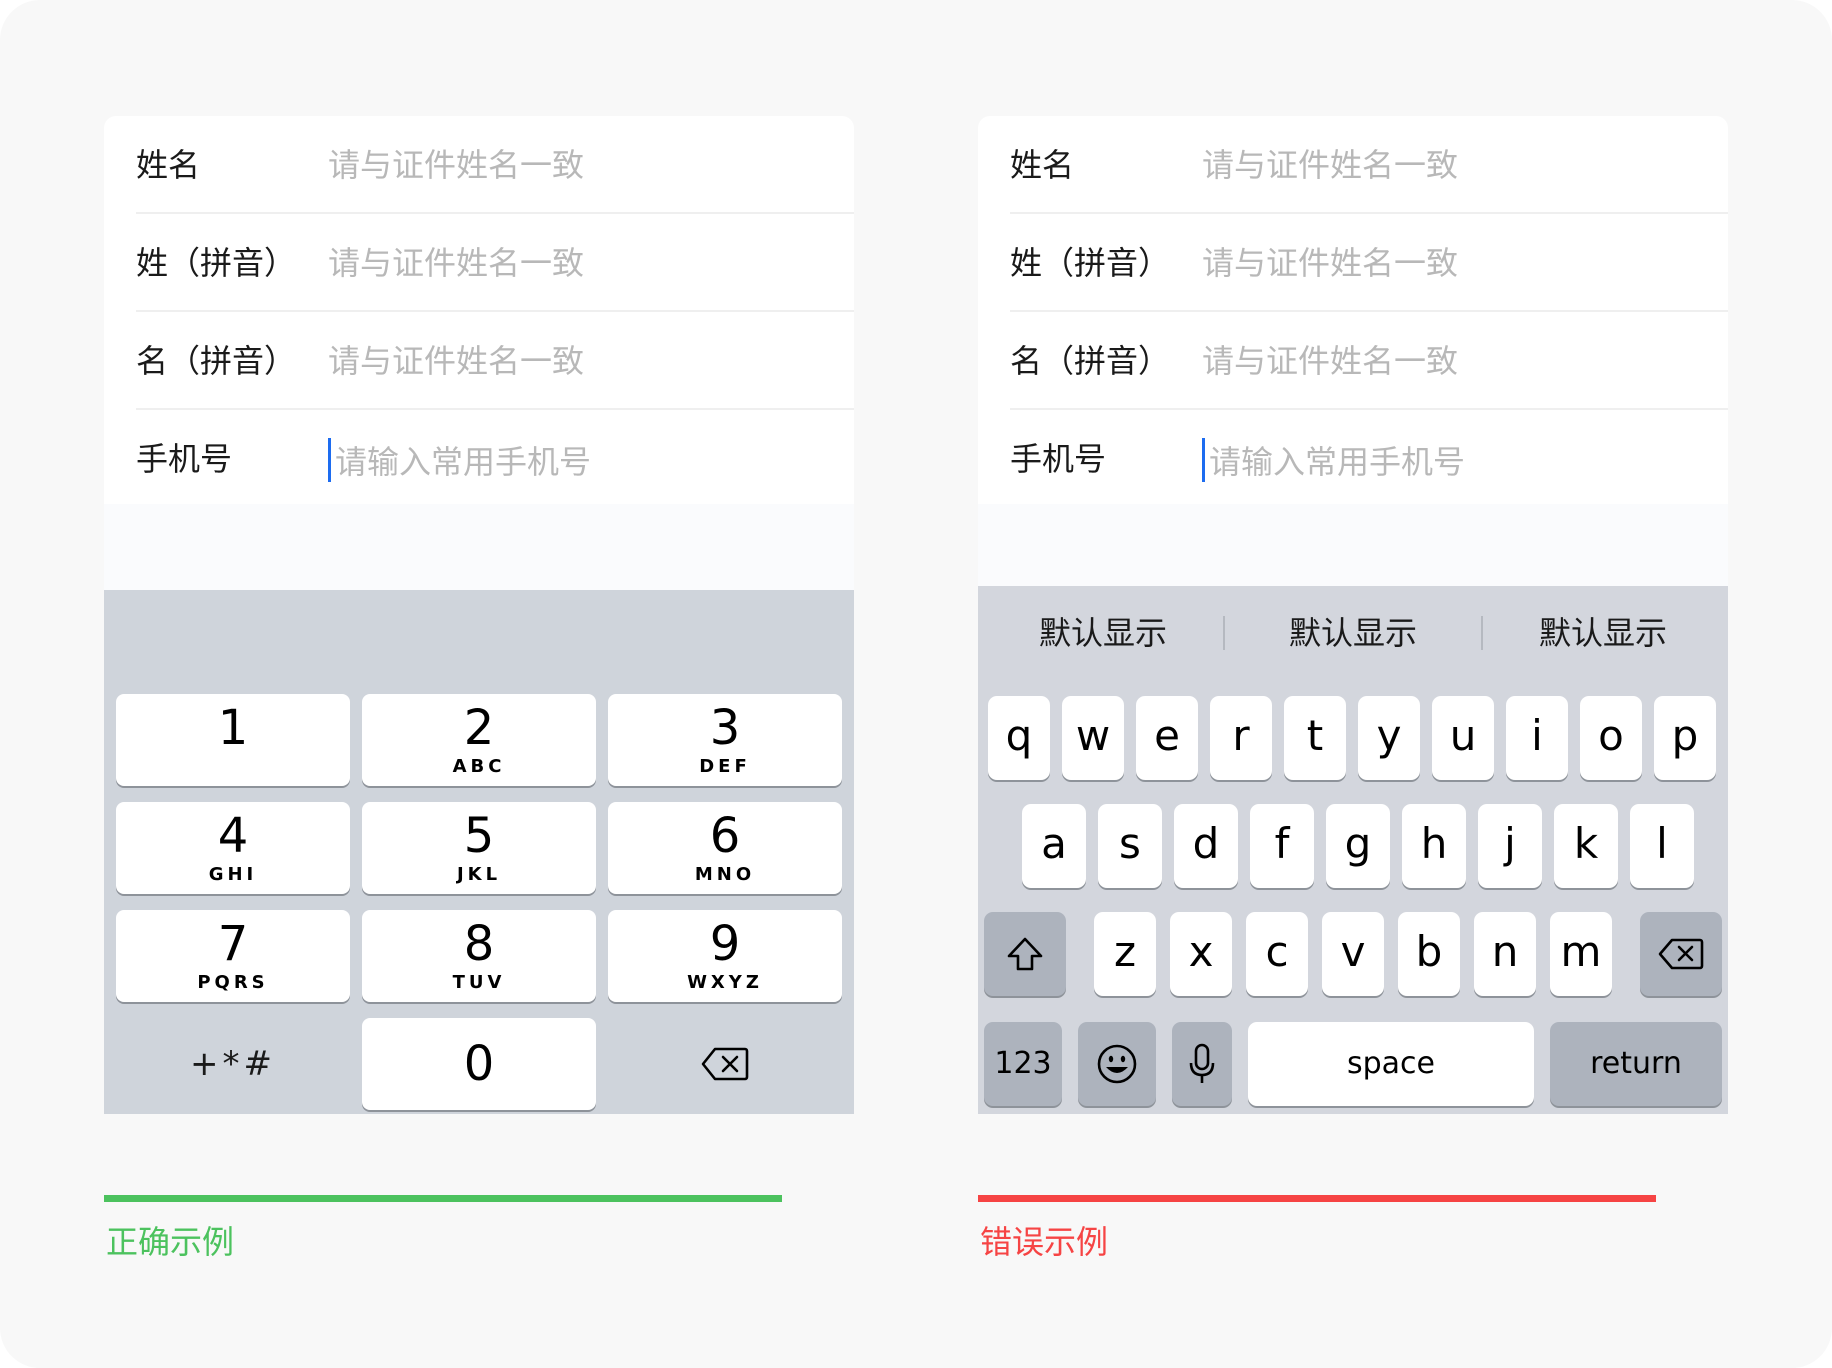 The height and width of the screenshot is (1368, 1832). I want to click on key-b: b, so click(1429, 954).